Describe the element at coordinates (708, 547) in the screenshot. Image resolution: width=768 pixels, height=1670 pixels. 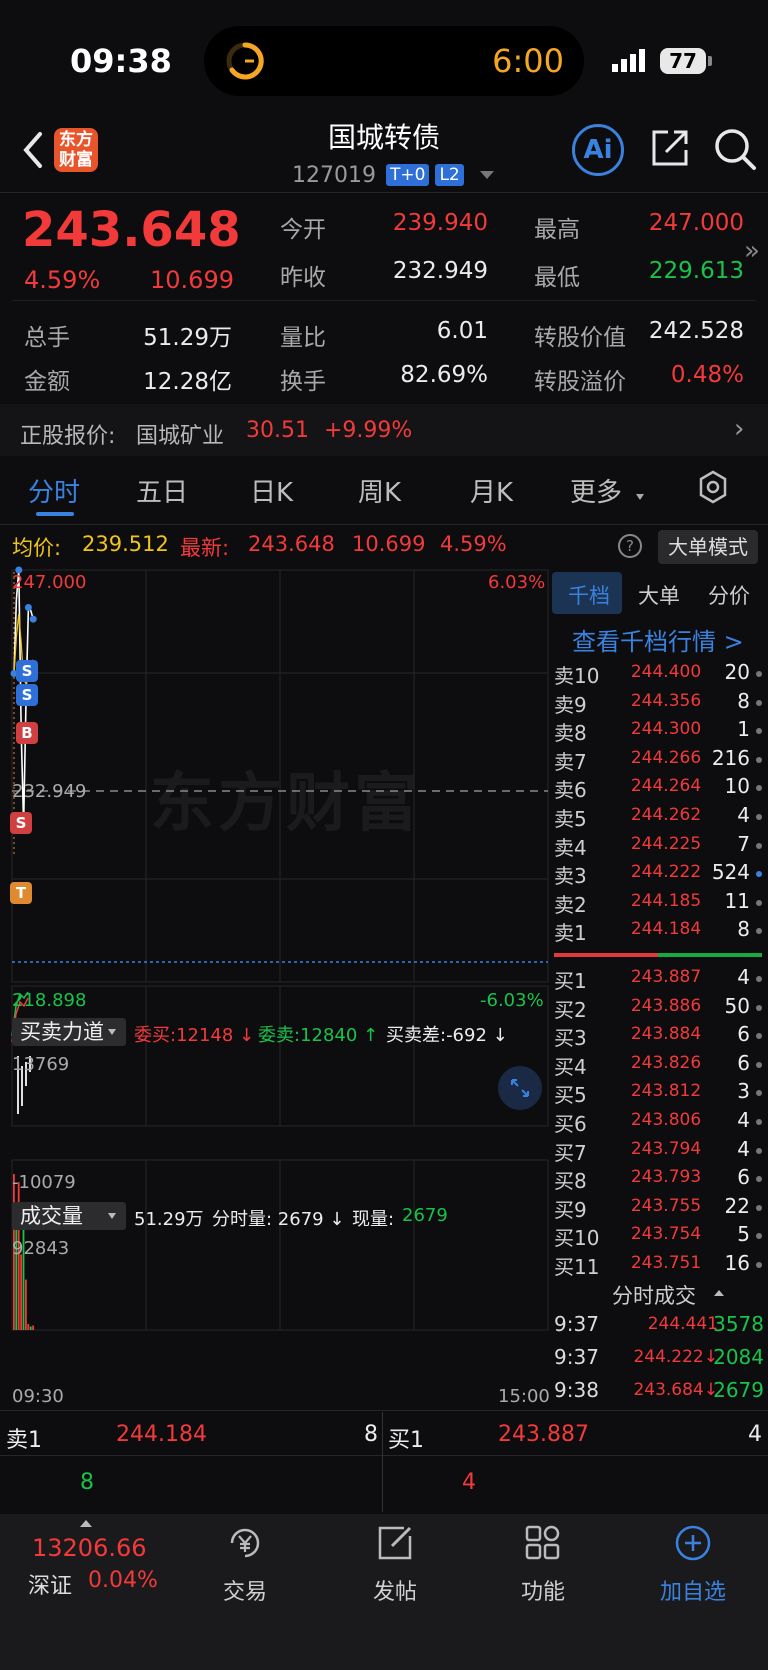
I see `big-order-mode-button: 大单模式` at that location.